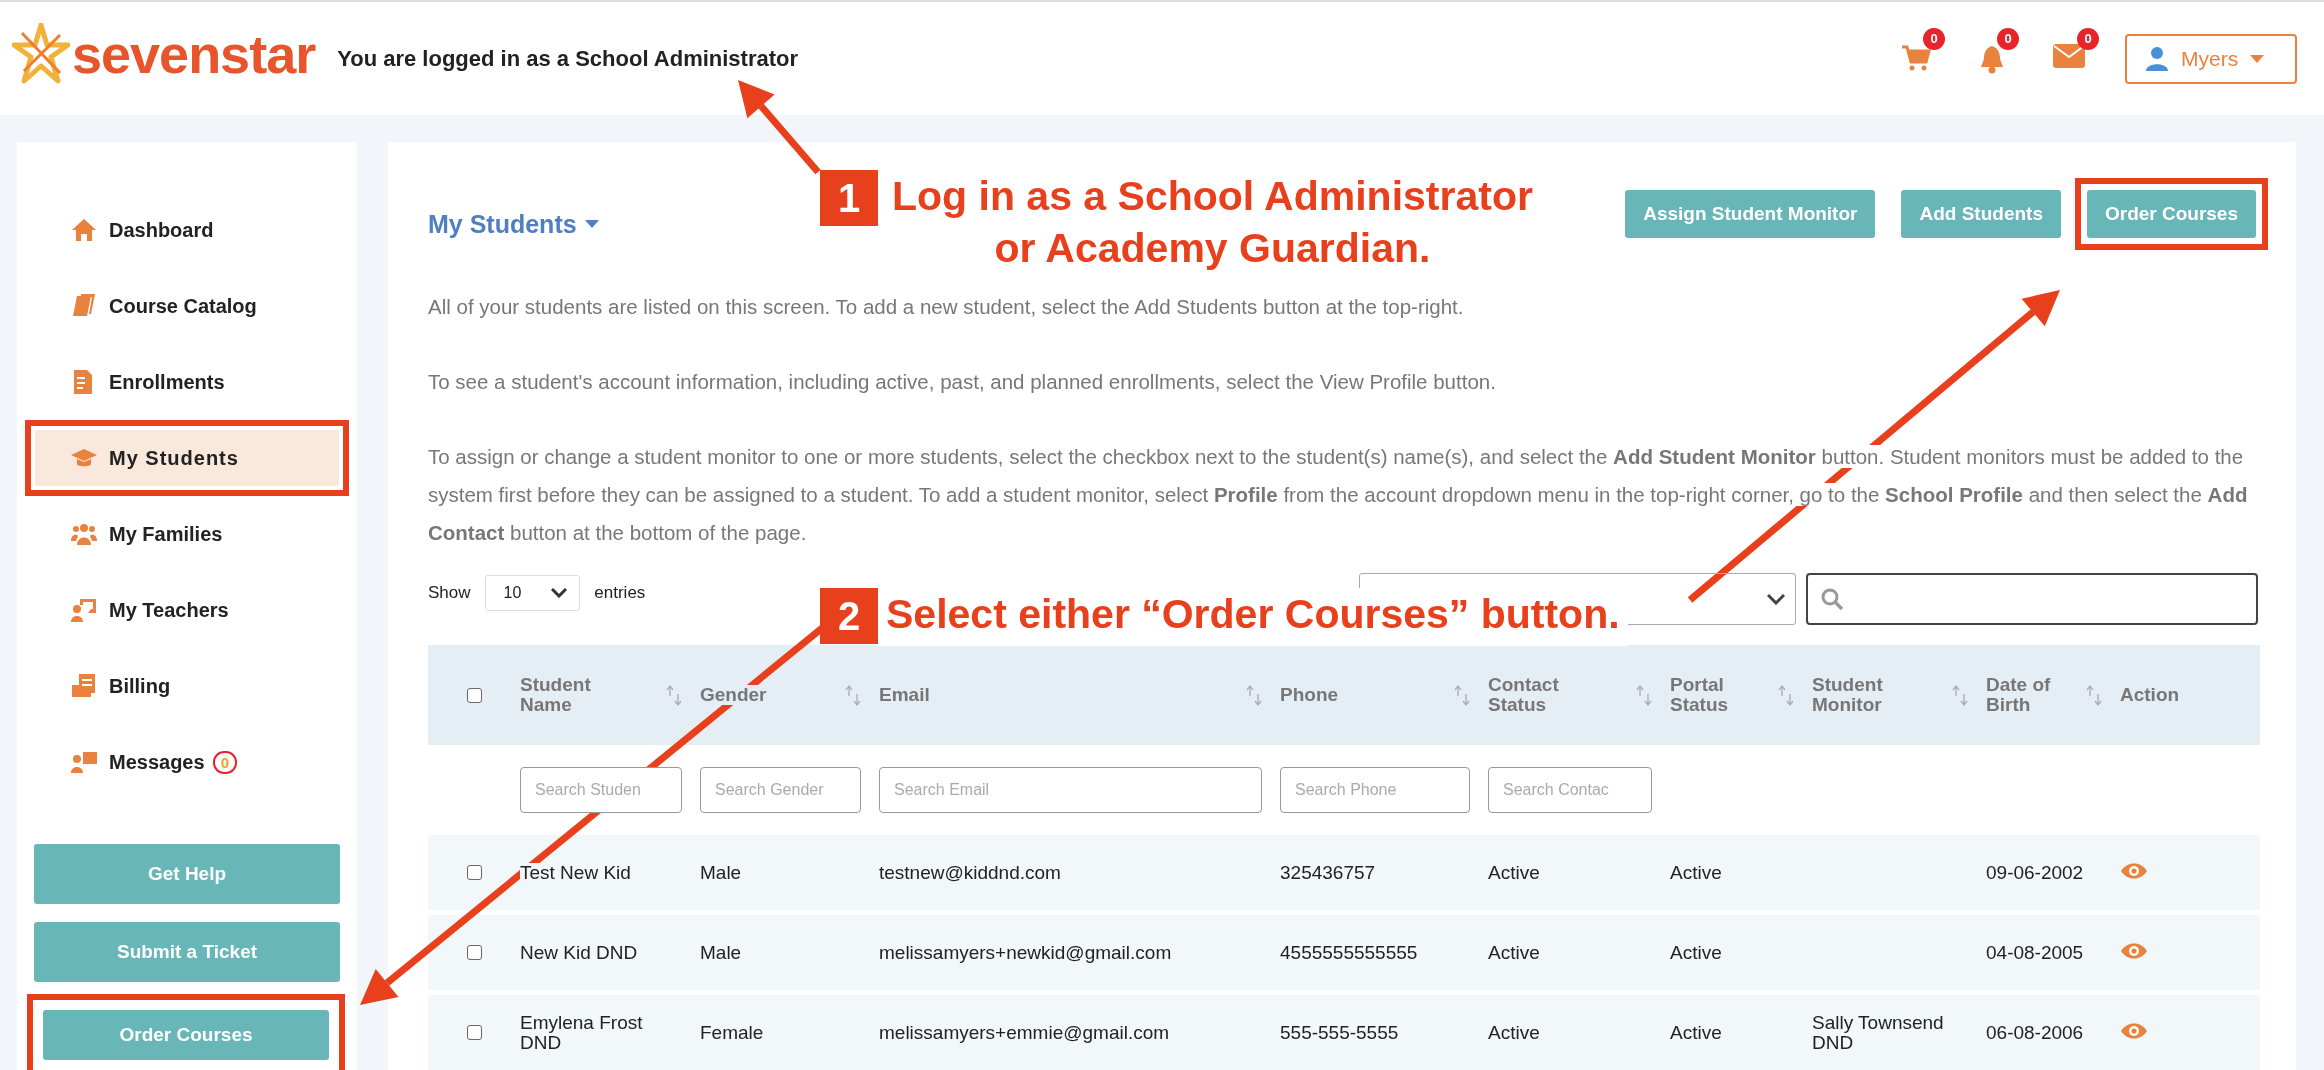 The image size is (2324, 1070). What do you see at coordinates (224, 762) in the screenshot?
I see `message-count-badge: 0` at bounding box center [224, 762].